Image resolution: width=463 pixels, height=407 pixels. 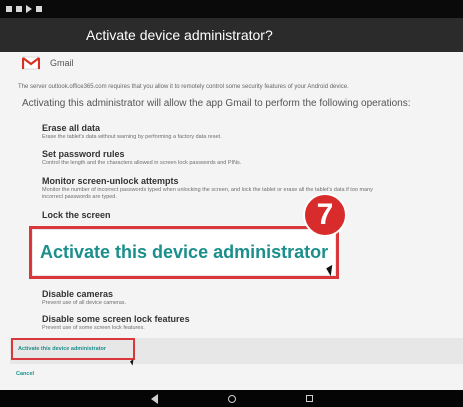 I want to click on cancel-button: Cancel, so click(x=25, y=374).